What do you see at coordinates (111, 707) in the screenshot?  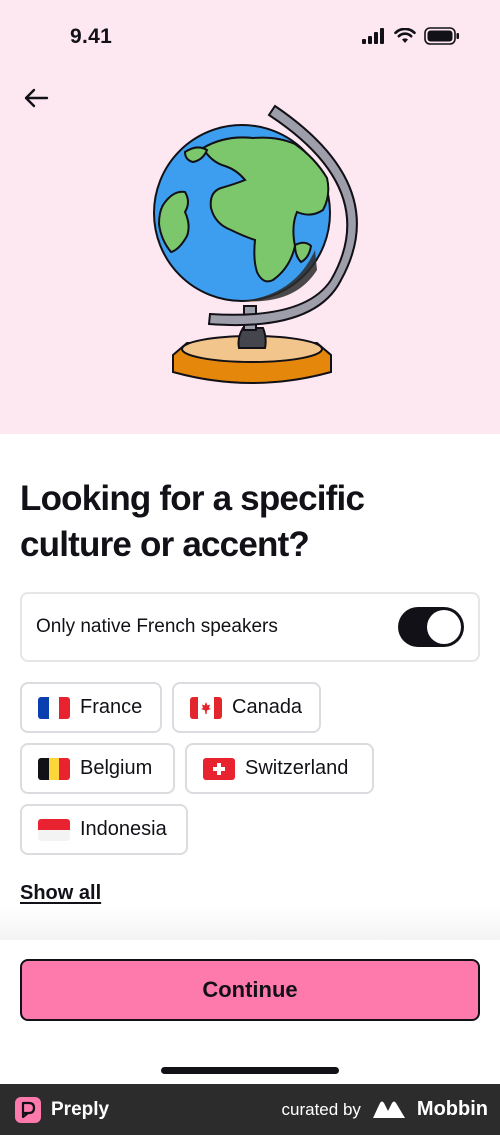 I see `country-chip-label: France` at bounding box center [111, 707].